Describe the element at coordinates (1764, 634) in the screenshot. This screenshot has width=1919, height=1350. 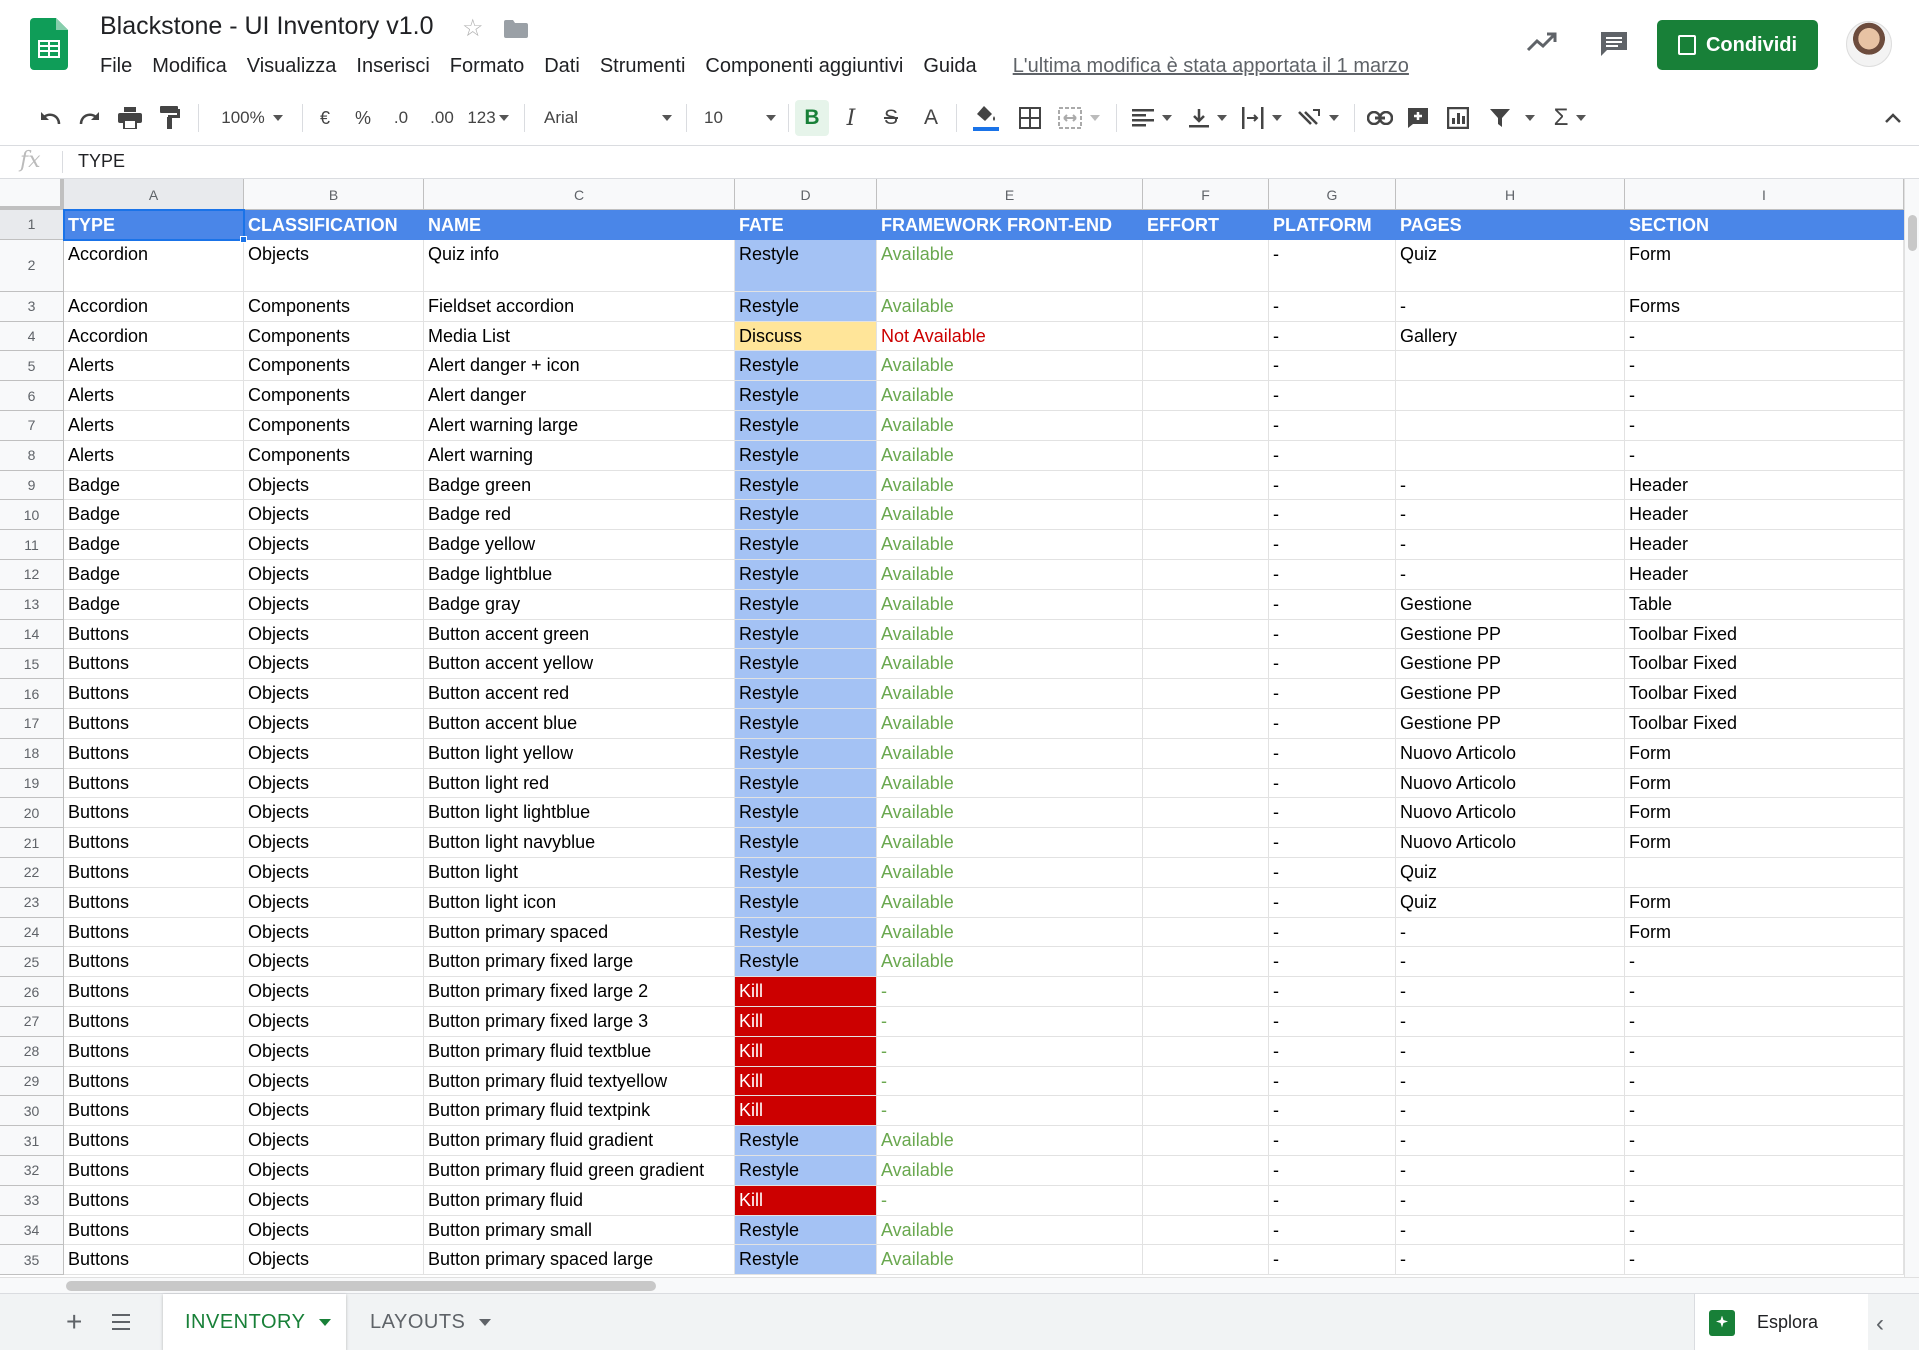
I see `table-cell: Toolbar Fixed` at that location.